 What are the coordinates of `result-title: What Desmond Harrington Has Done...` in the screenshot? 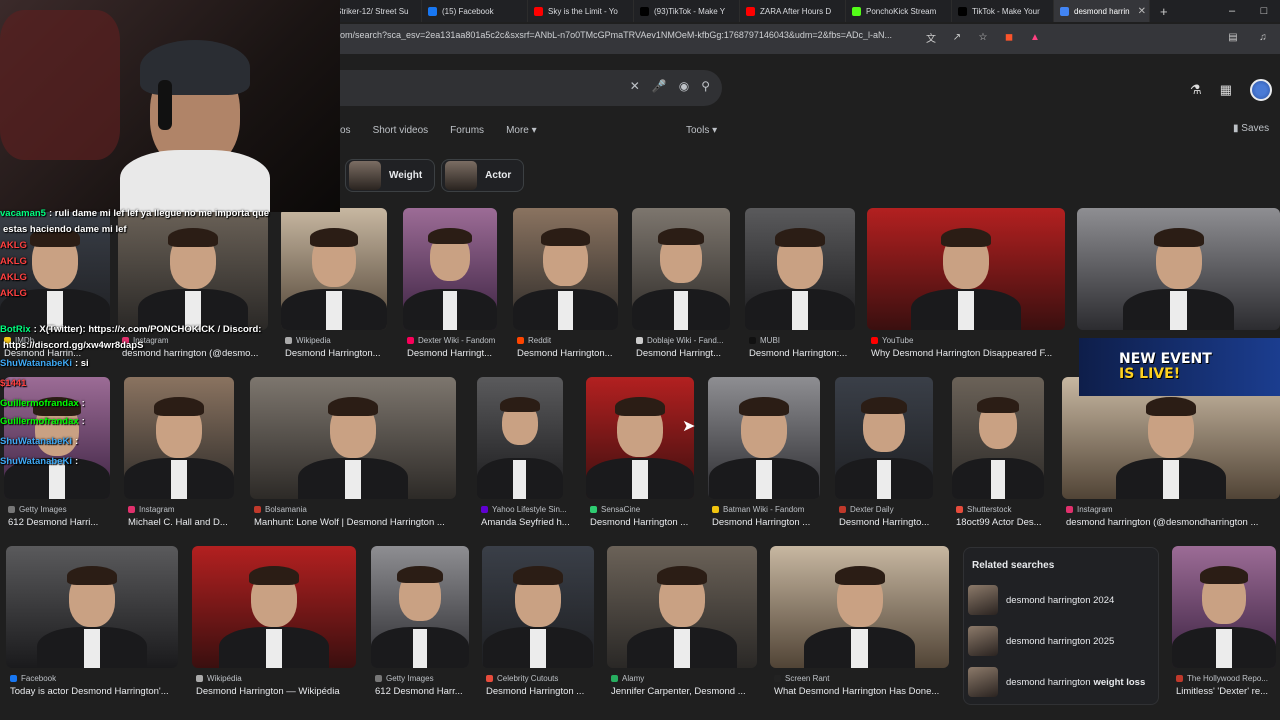 It's located at (866, 691).